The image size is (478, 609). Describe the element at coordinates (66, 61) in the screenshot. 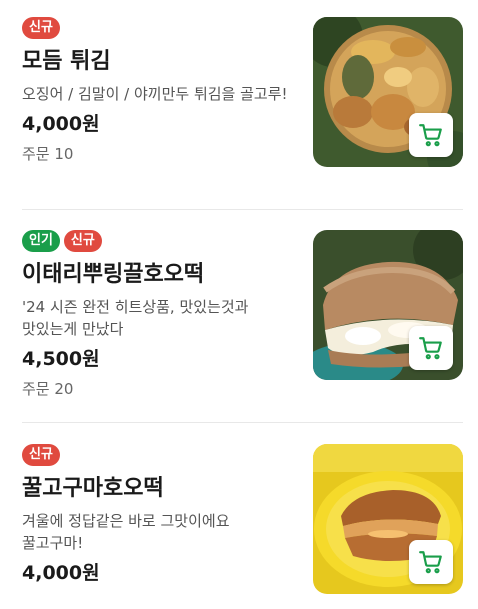

I see `menu-item-name: 모듬 튀김` at that location.